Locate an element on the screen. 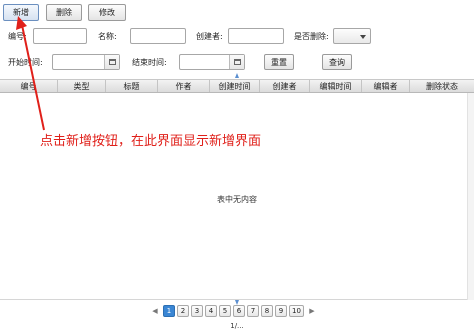 The height and width of the screenshot is (333, 474). page-button: 7 is located at coordinates (253, 311).